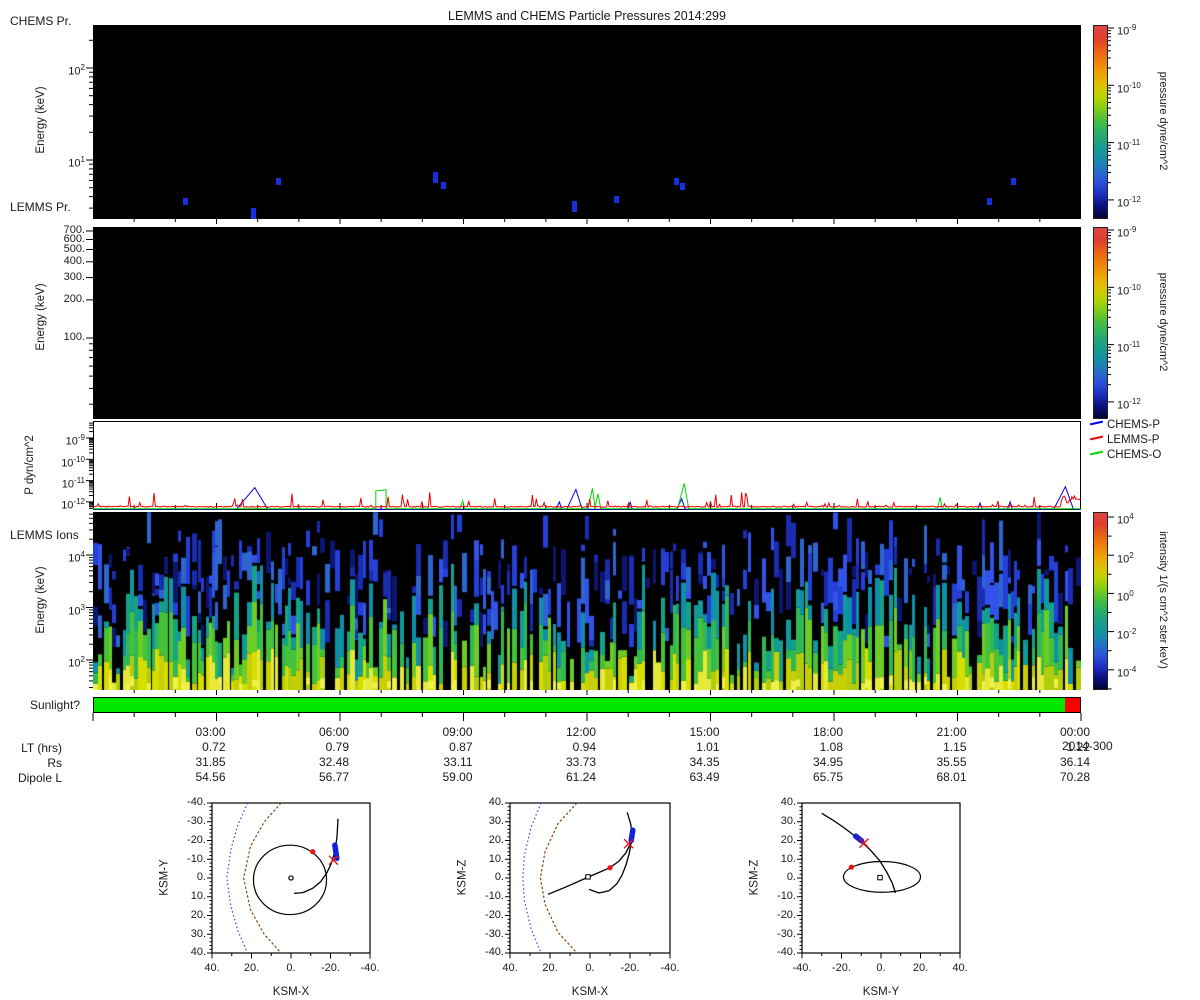 Image resolution: width=1200 pixels, height=1000 pixels. What do you see at coordinates (955, 746) in the screenshot?
I see `ephemeris-value: 1.15` at bounding box center [955, 746].